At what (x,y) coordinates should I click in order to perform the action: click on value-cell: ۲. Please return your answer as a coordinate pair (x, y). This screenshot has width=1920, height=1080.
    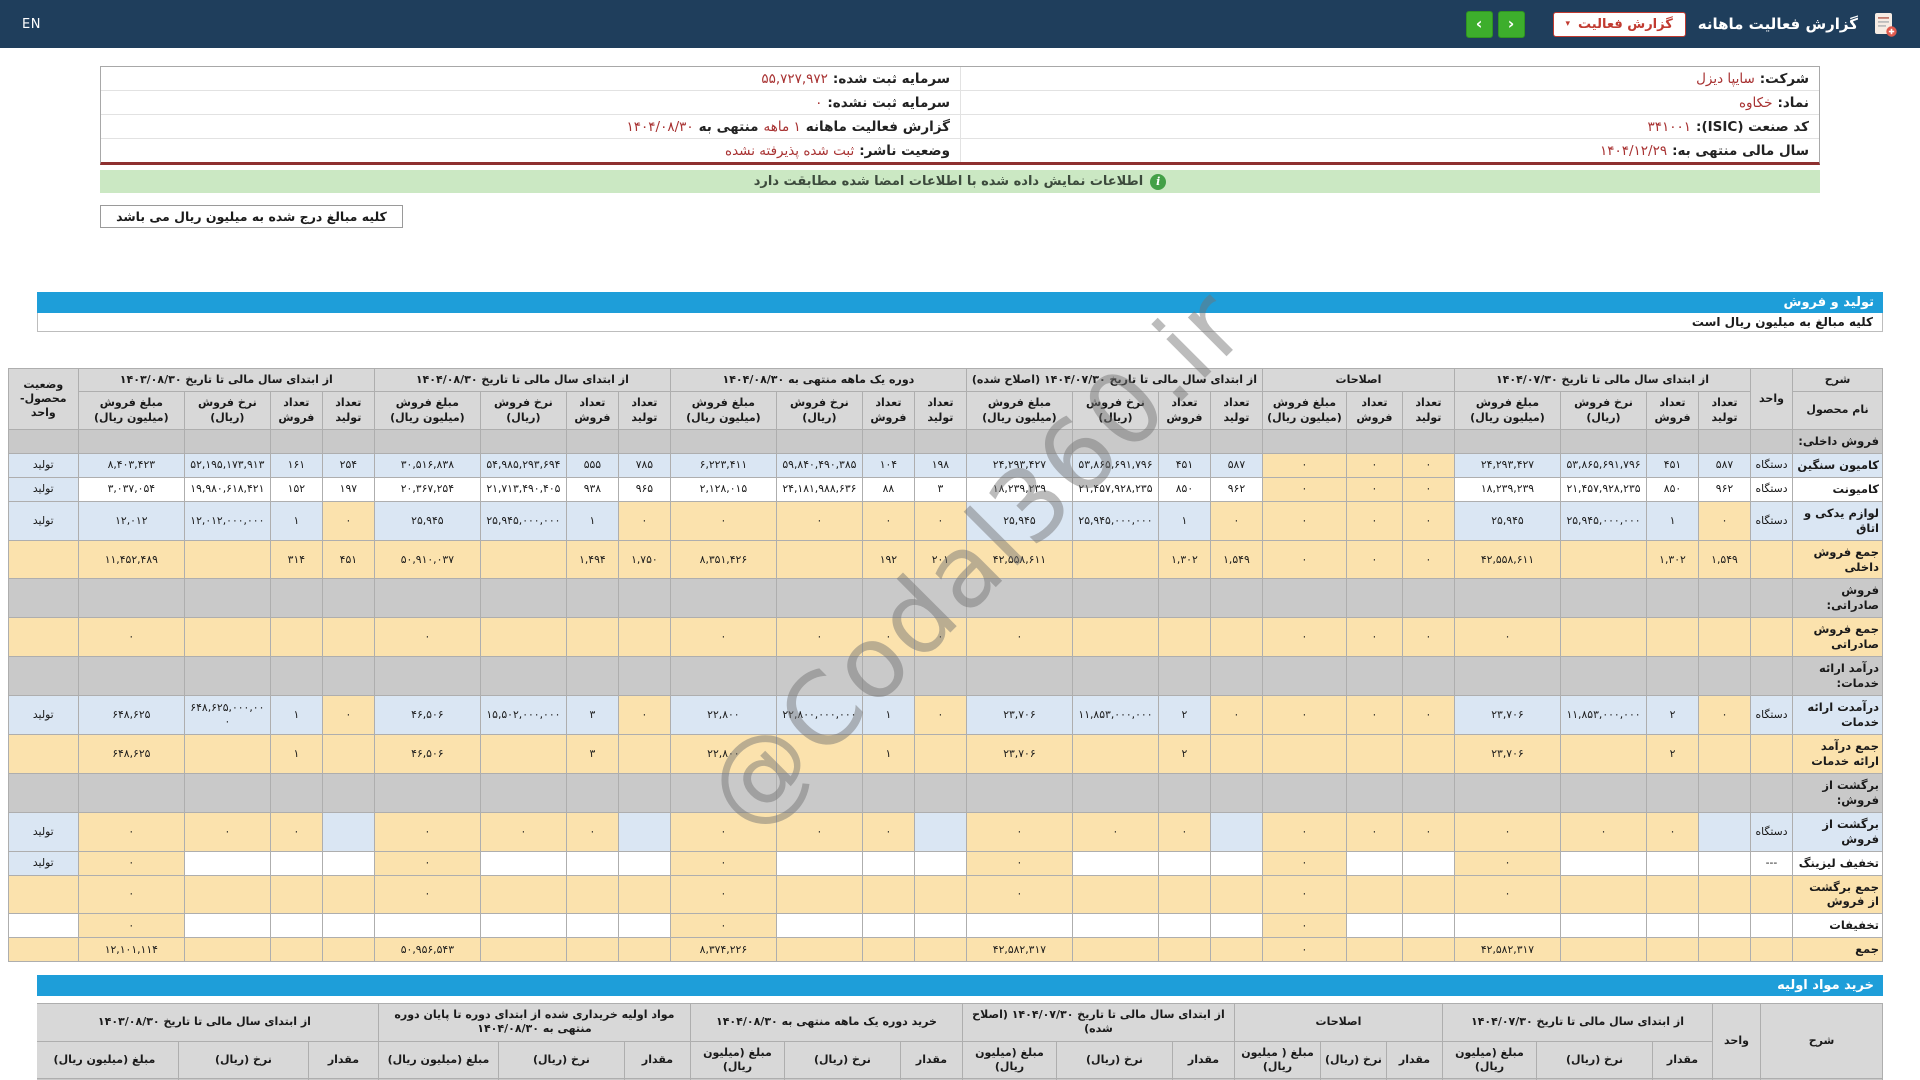
    Looking at the image, I should click on (1672, 715).